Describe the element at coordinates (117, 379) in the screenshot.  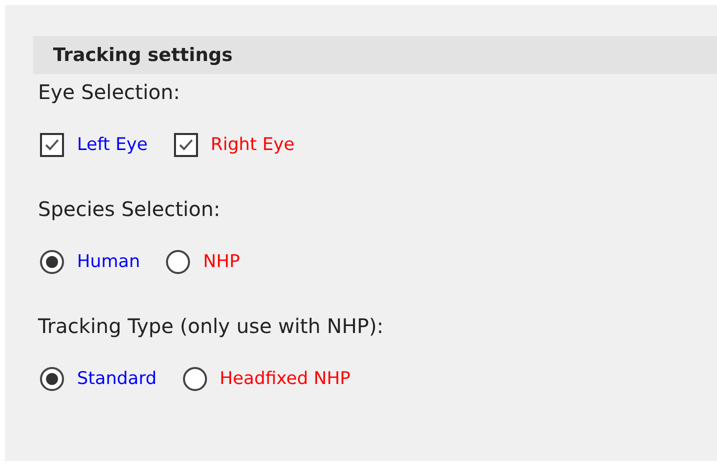
I see `option-label: Standard` at that location.